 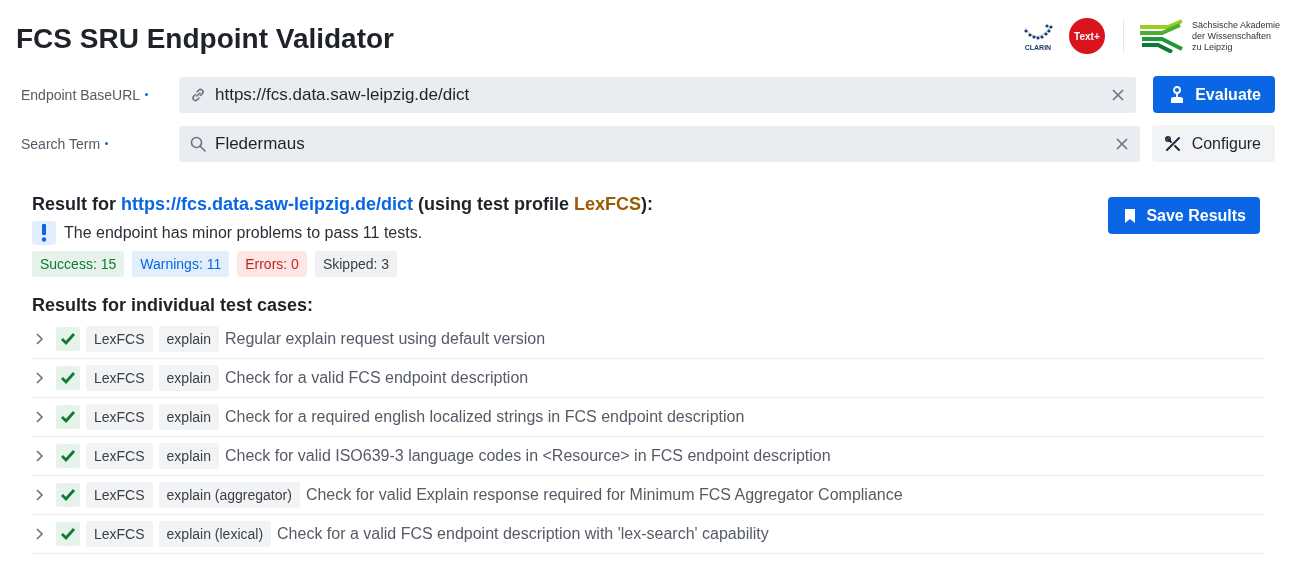 I want to click on page-title: FCS SRU Endpoint Validator, so click(x=205, y=39).